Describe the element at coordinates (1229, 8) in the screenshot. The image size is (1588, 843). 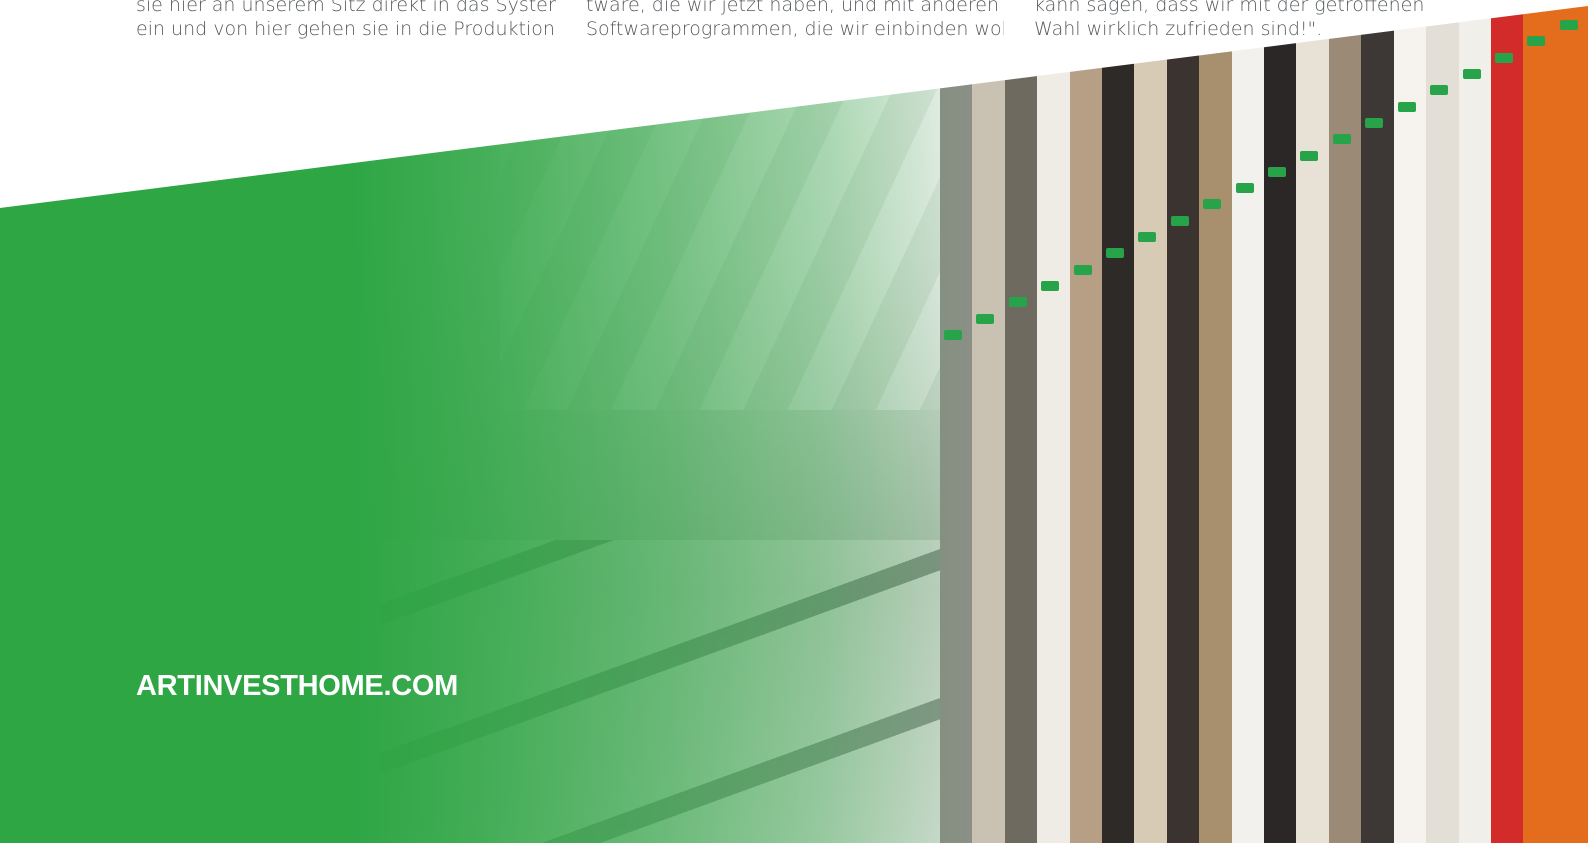
I see `text-line: kann sagen, dass wir mit der getroffenen` at that location.